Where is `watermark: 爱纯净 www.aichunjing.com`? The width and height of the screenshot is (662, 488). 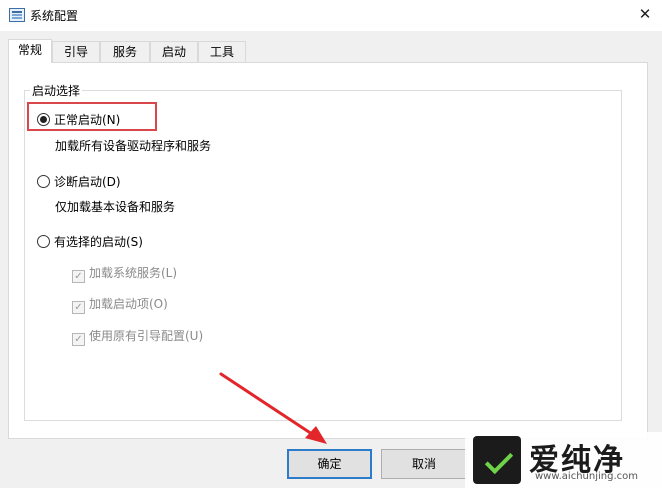 watermark: 爱纯净 www.aichunjing.com is located at coordinates (563, 460).